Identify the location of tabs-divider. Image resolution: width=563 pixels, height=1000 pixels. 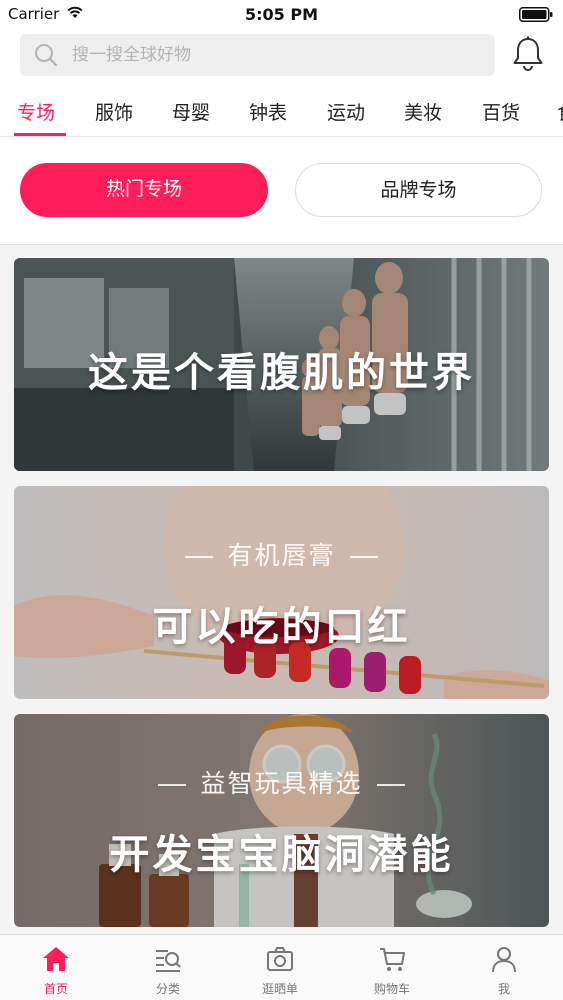
(281, 136).